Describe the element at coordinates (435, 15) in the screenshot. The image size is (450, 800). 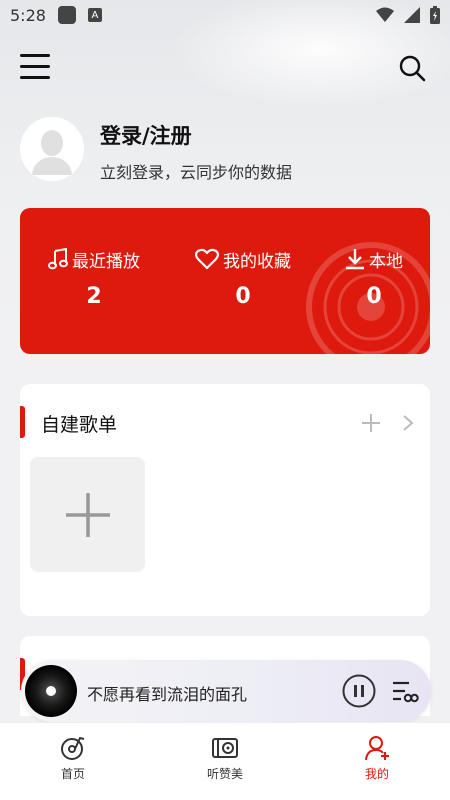
I see `battery-icon` at that location.